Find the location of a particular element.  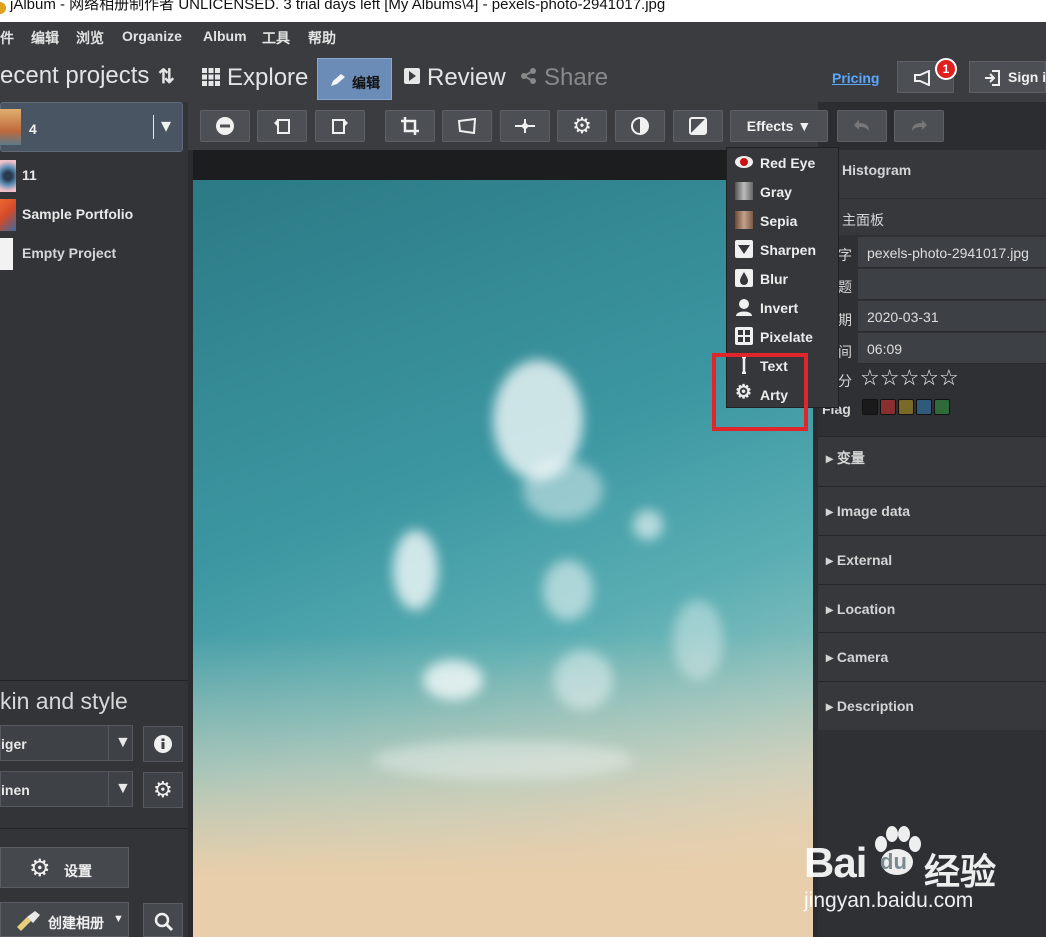

gear-icon: ⚙ is located at coordinates (163, 789).